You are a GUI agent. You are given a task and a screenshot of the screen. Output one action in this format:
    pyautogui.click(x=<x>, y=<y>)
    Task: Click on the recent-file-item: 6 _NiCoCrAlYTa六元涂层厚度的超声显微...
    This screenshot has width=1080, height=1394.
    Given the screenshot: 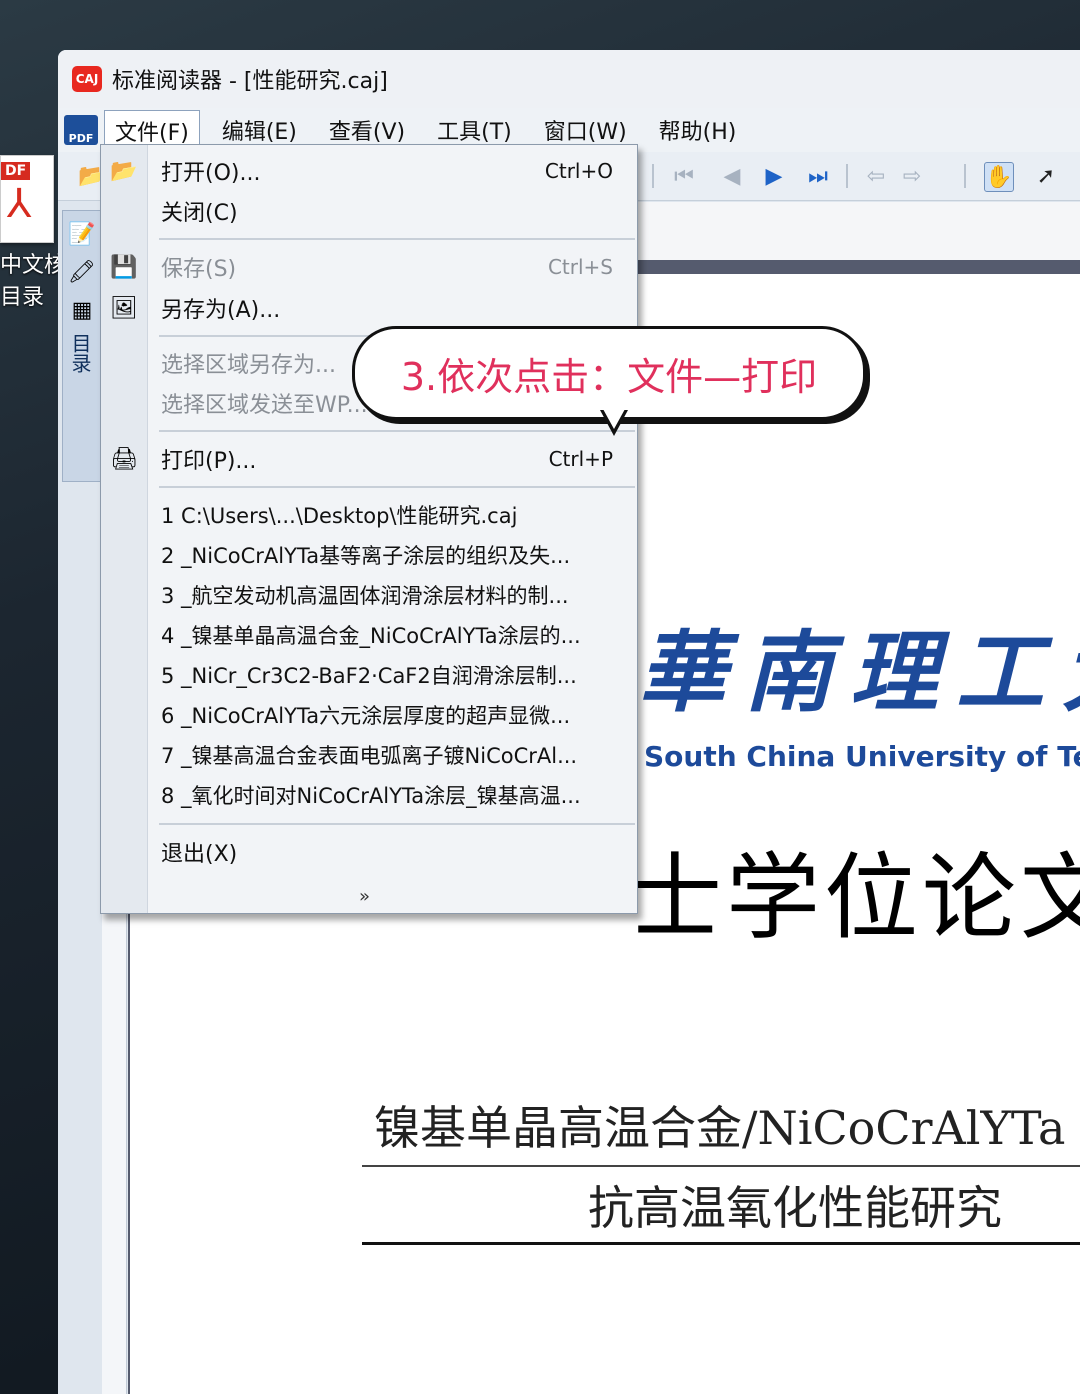 What is the action you would take?
    pyautogui.click(x=369, y=715)
    